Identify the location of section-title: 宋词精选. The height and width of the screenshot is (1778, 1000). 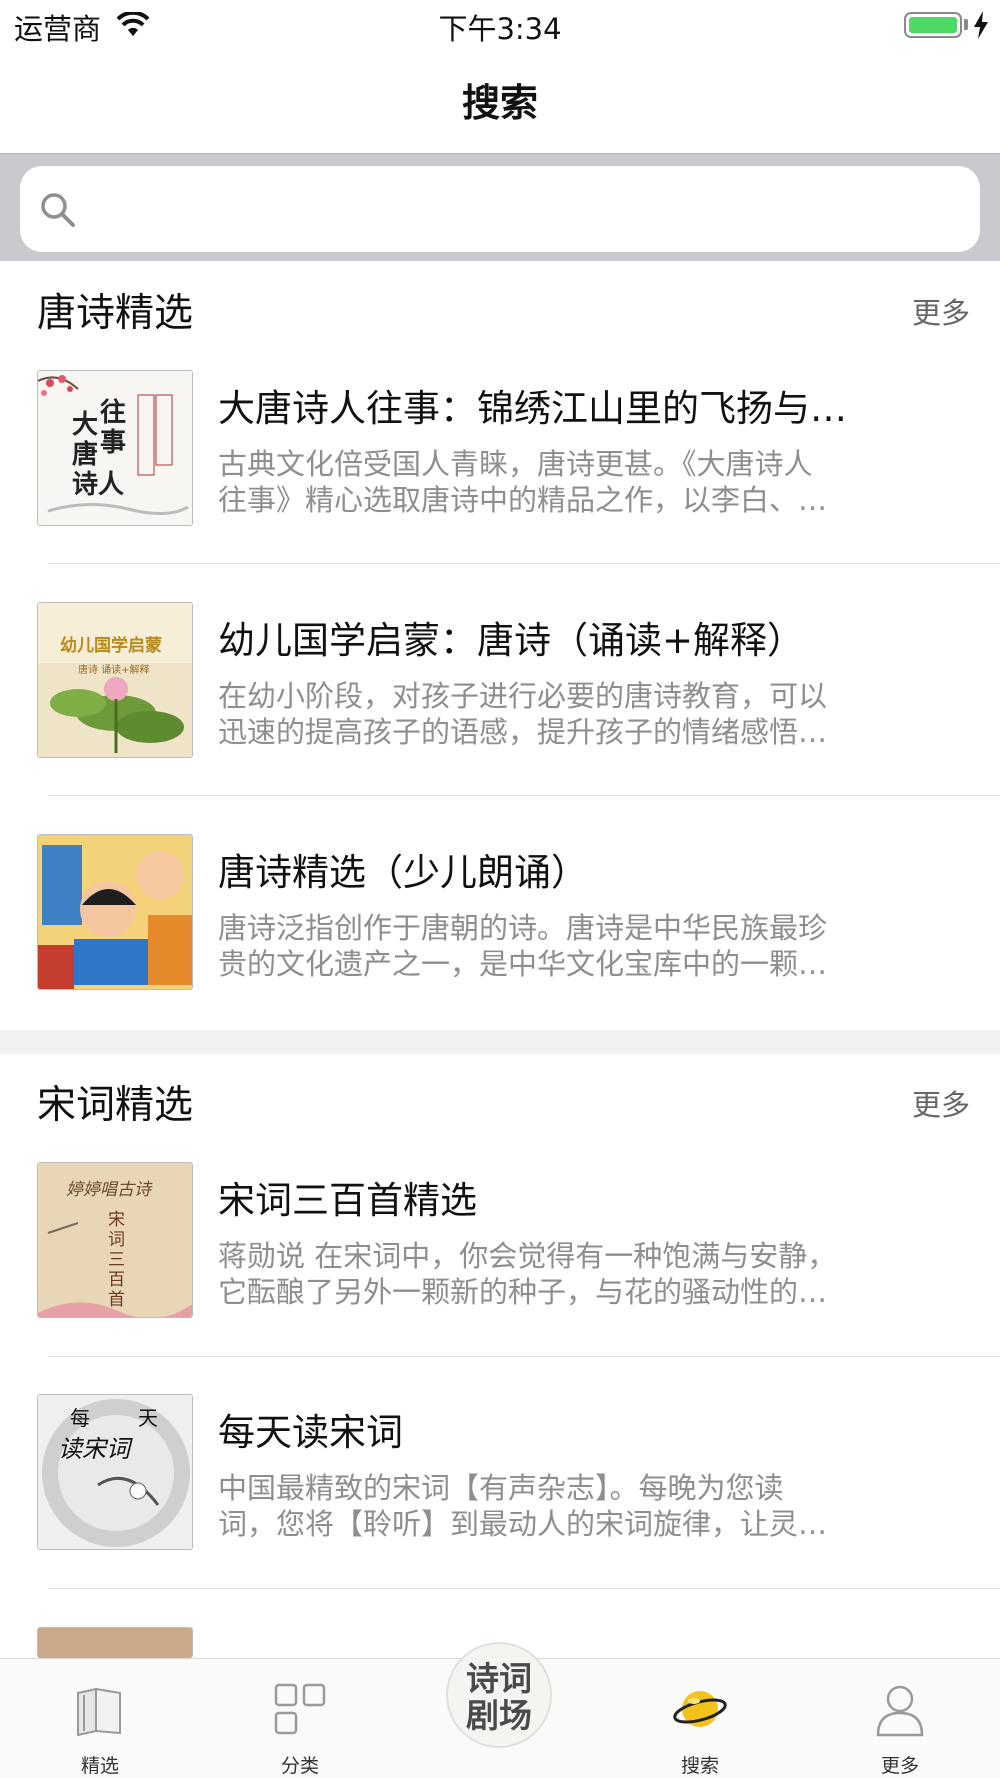
(115, 1105).